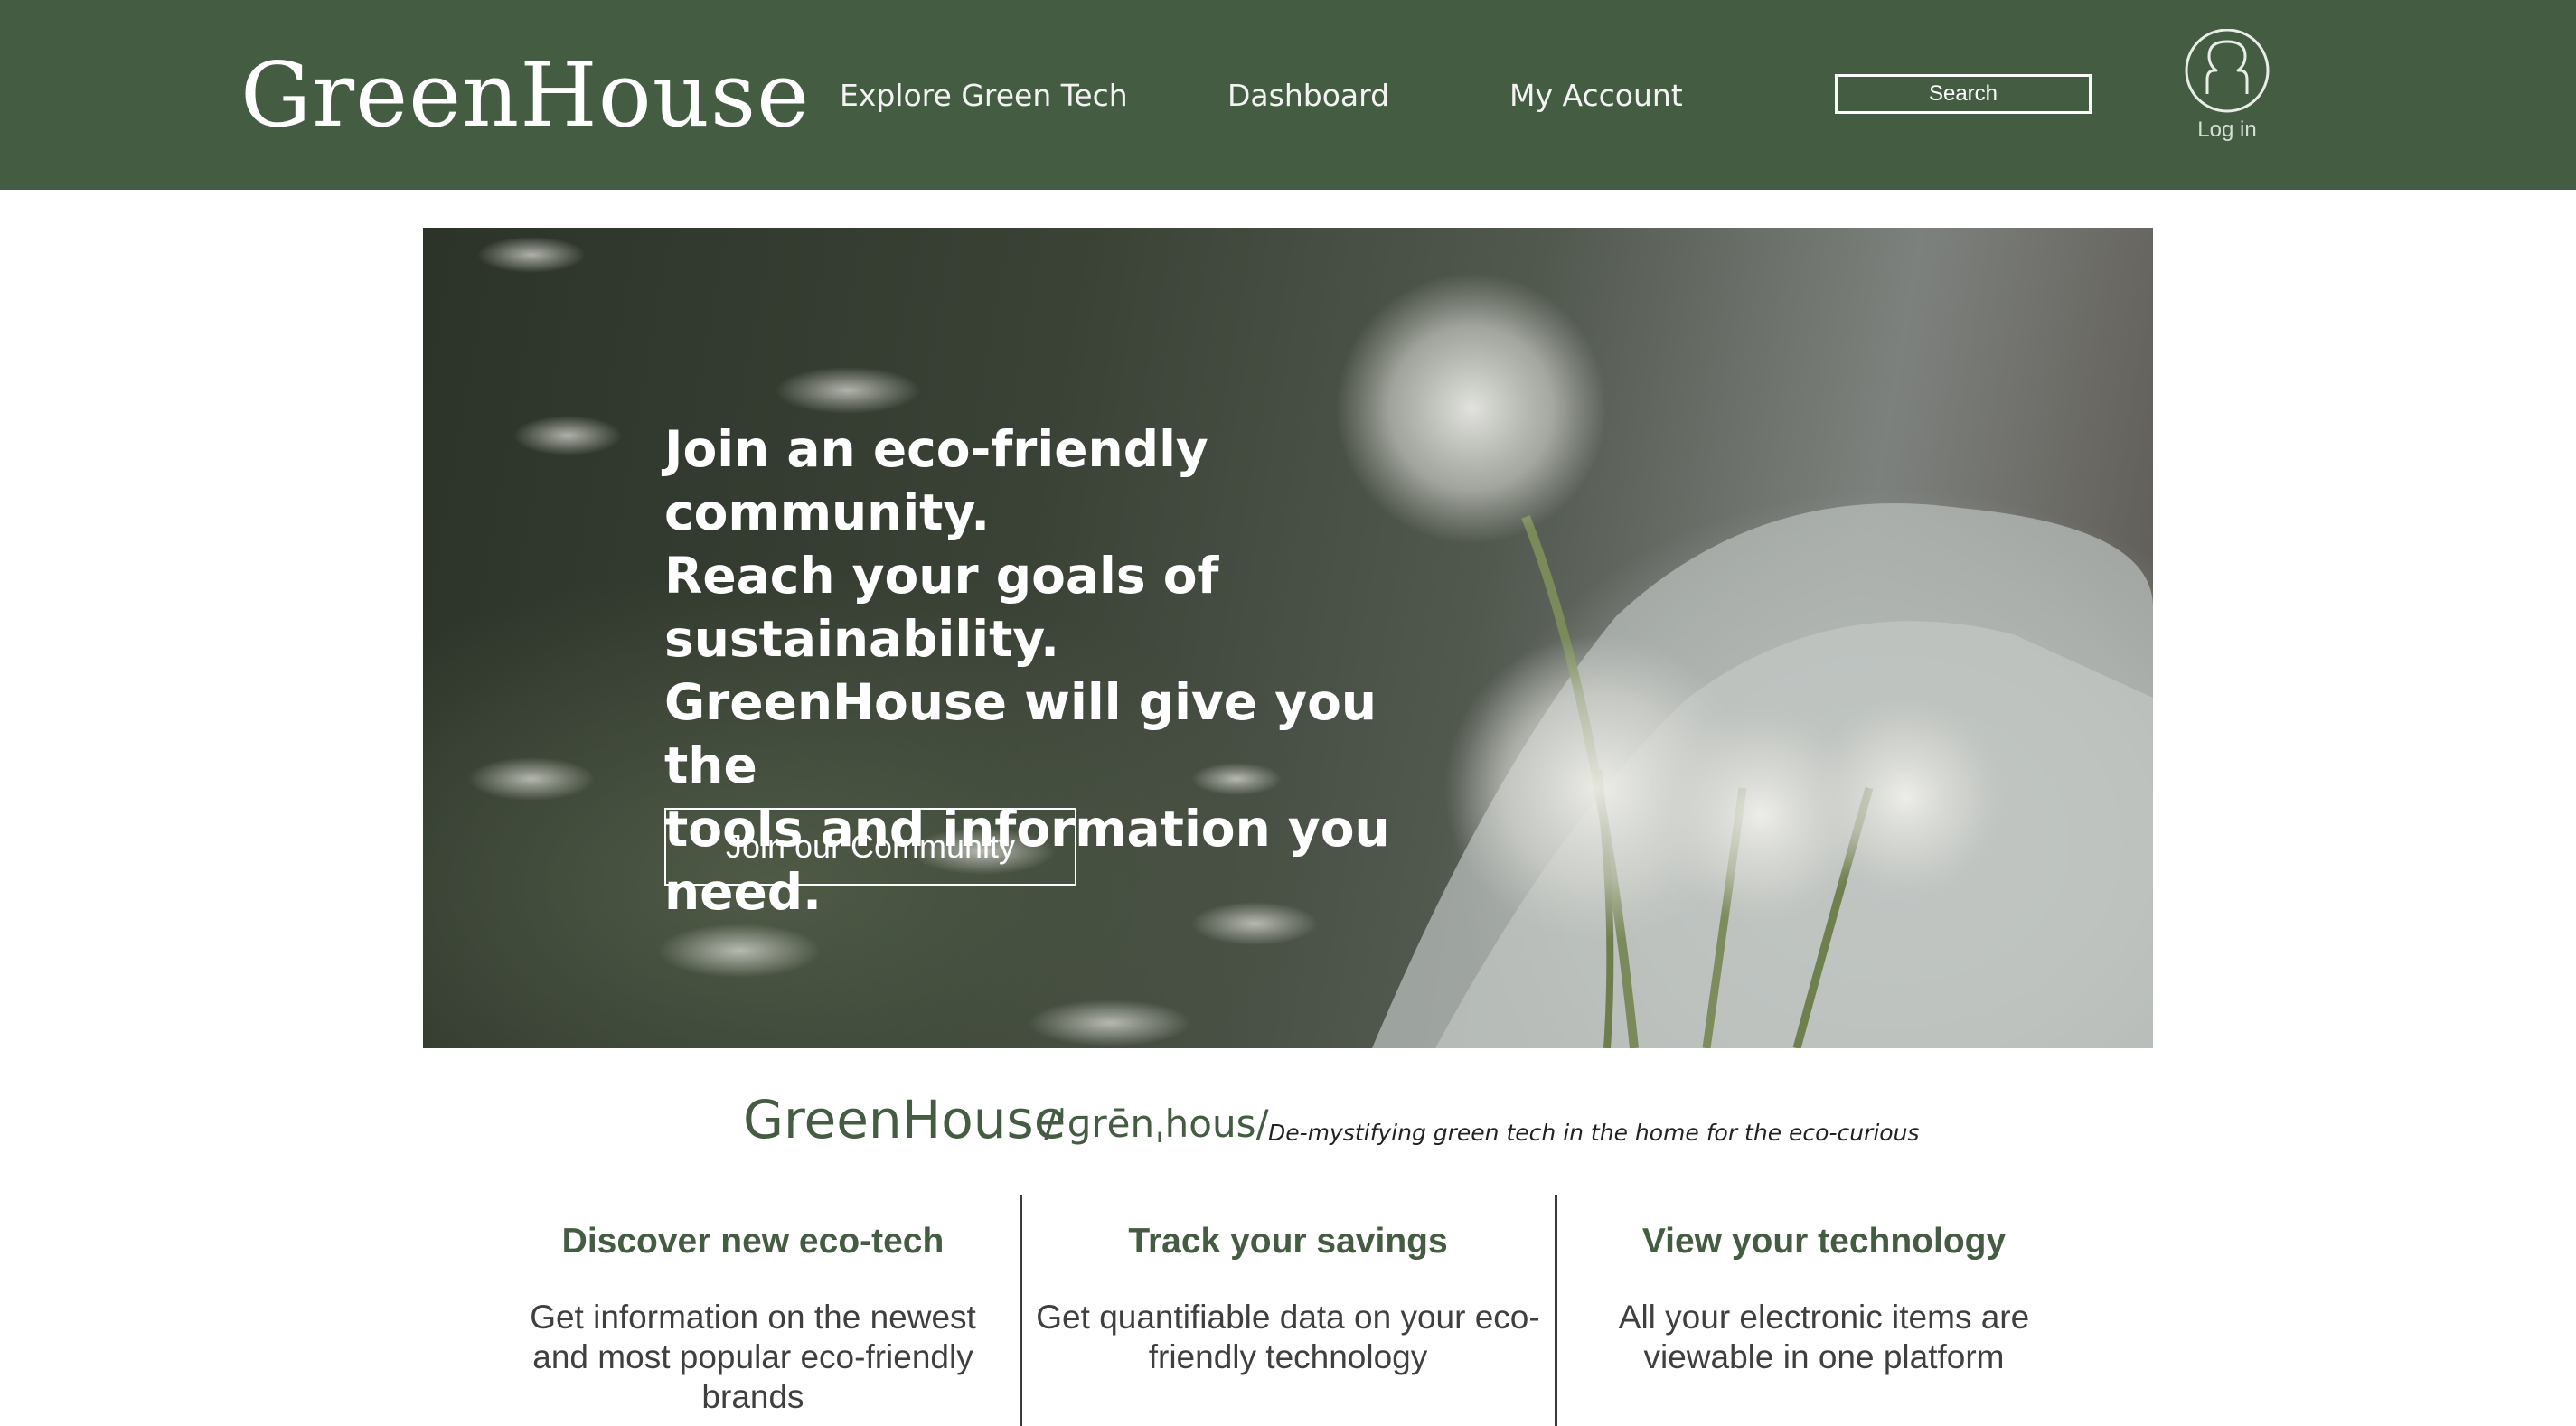  Describe the element at coordinates (870, 847) in the screenshot. I see `join-community-button: Join our Community` at that location.